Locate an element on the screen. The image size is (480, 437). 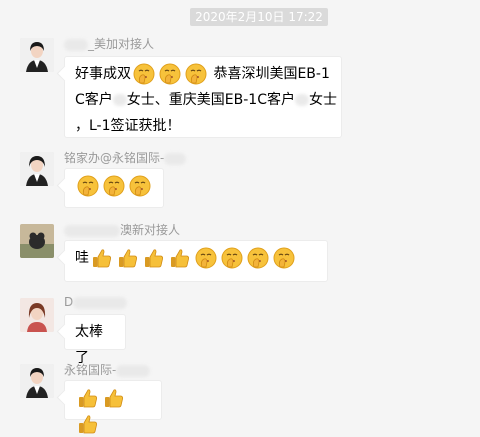
sender-name: 永铭国际- is located at coordinates (107, 369).